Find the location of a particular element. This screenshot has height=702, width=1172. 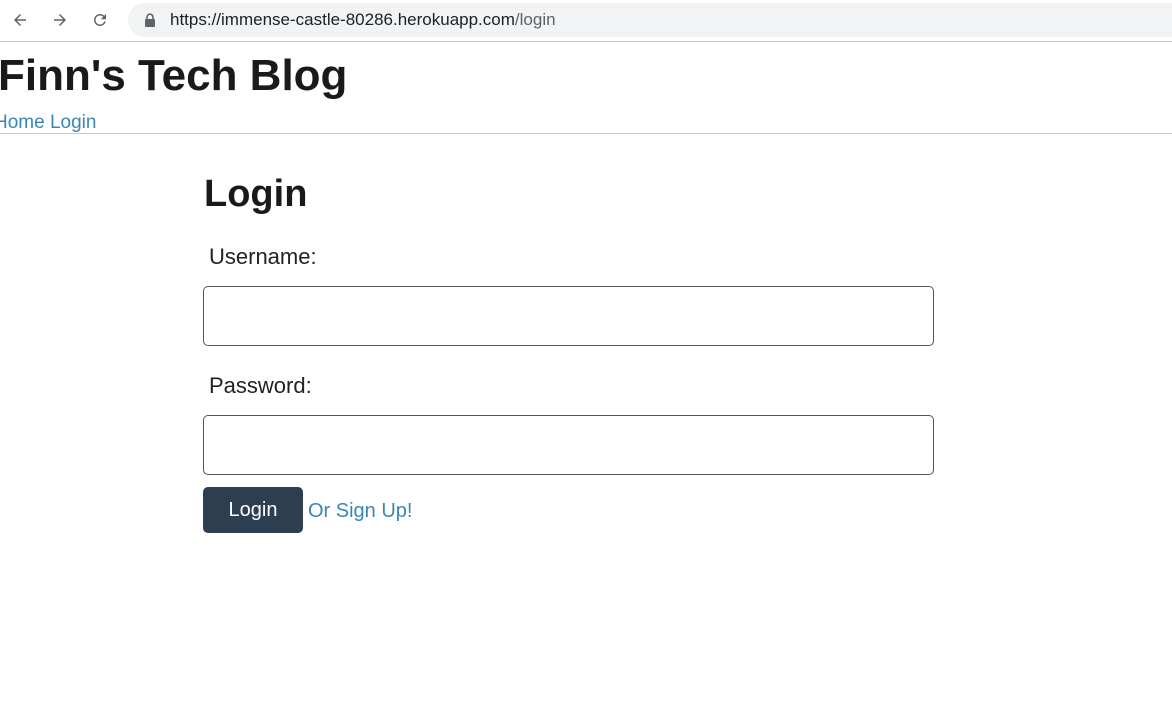

back-button is located at coordinates (20, 20).